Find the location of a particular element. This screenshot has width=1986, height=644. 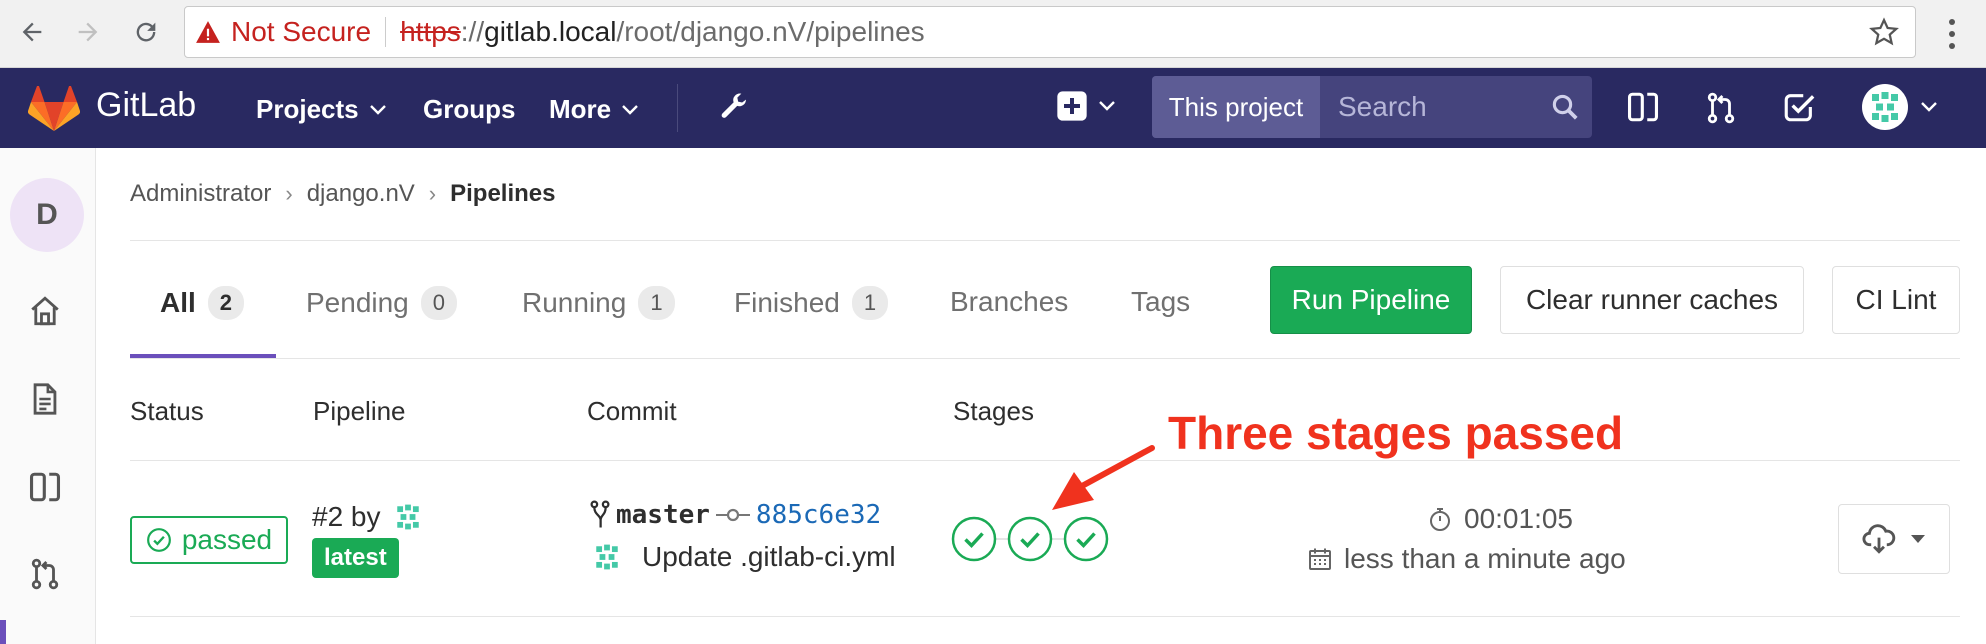

gitlab-brand: GitLab is located at coordinates (146, 105).